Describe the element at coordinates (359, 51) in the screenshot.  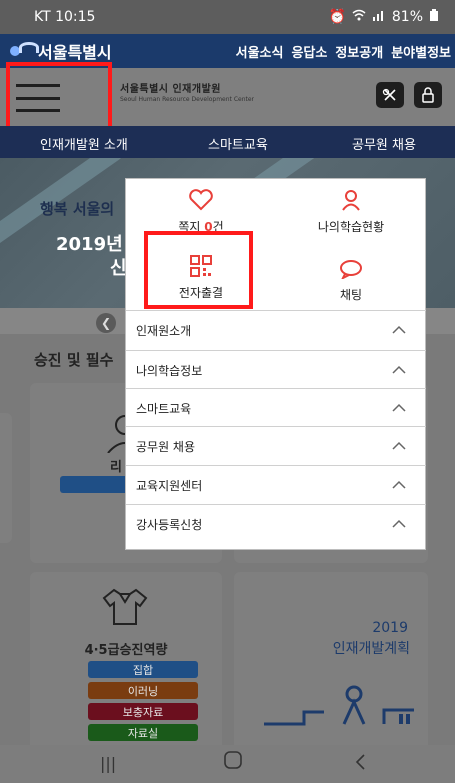
I see `top-link-disclosure: 정보공개` at that location.